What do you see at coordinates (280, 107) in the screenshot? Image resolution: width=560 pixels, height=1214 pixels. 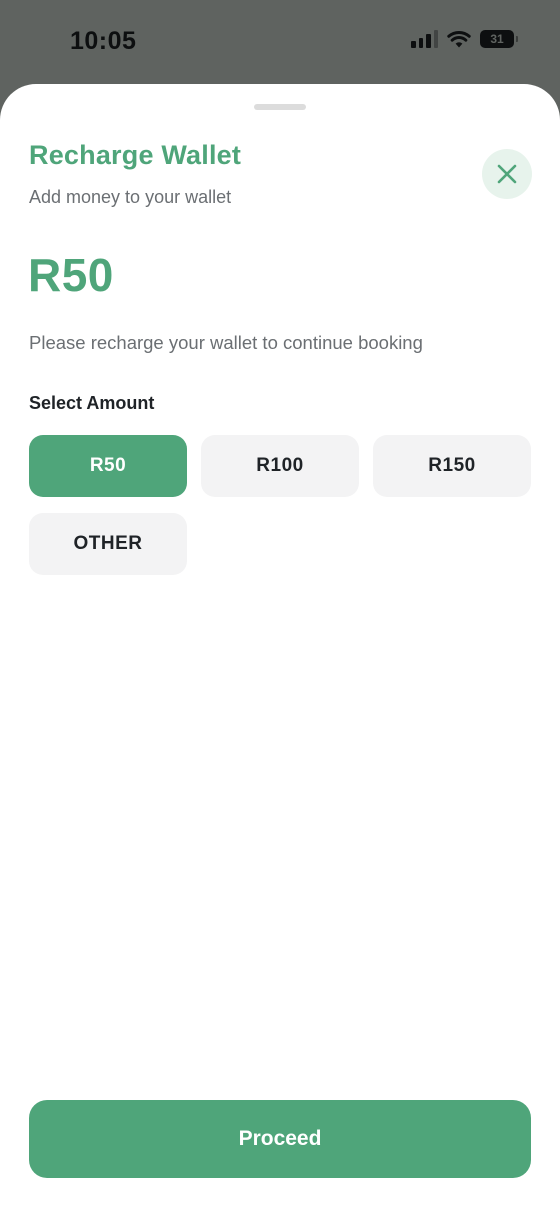 I see `sheet-grabber-handle` at bounding box center [280, 107].